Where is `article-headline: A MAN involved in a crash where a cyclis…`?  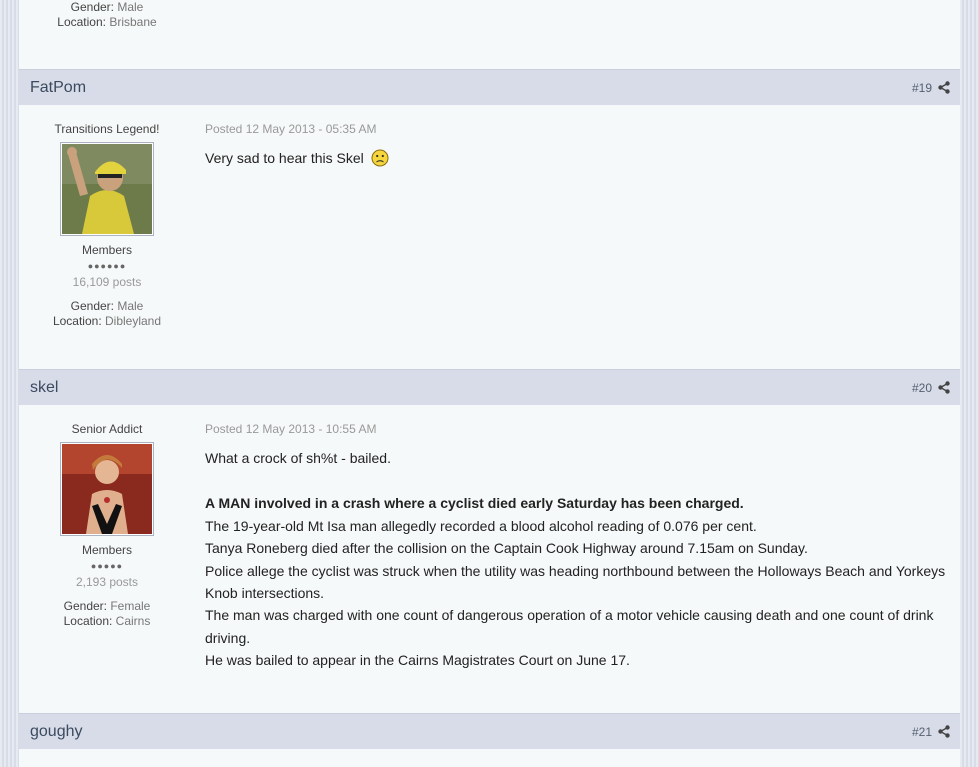
article-headline: A MAN involved in a crash where a cyclis… is located at coordinates (474, 503).